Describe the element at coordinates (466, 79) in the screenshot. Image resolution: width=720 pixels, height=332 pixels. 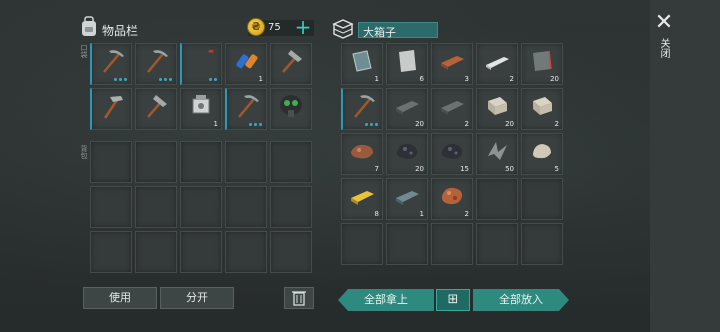
I see `item-count: 3` at that location.